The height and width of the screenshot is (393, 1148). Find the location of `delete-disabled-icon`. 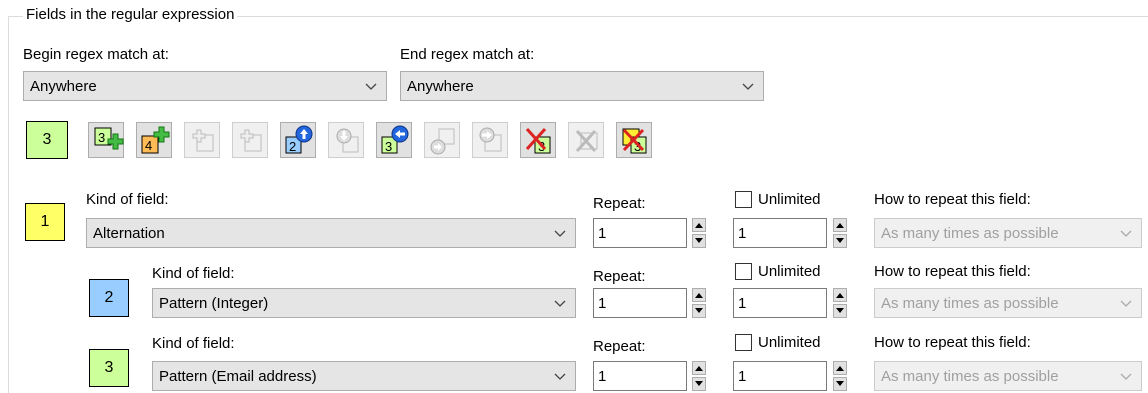

delete-disabled-icon is located at coordinates (586, 141).